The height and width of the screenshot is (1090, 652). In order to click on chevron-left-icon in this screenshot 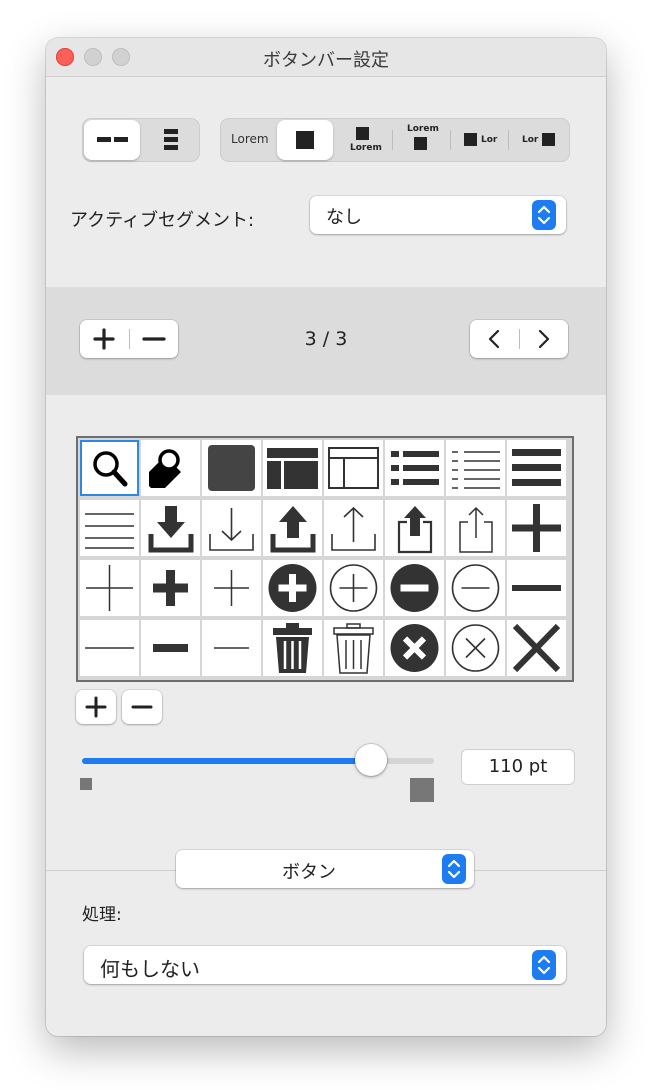, I will do `click(494, 339)`.